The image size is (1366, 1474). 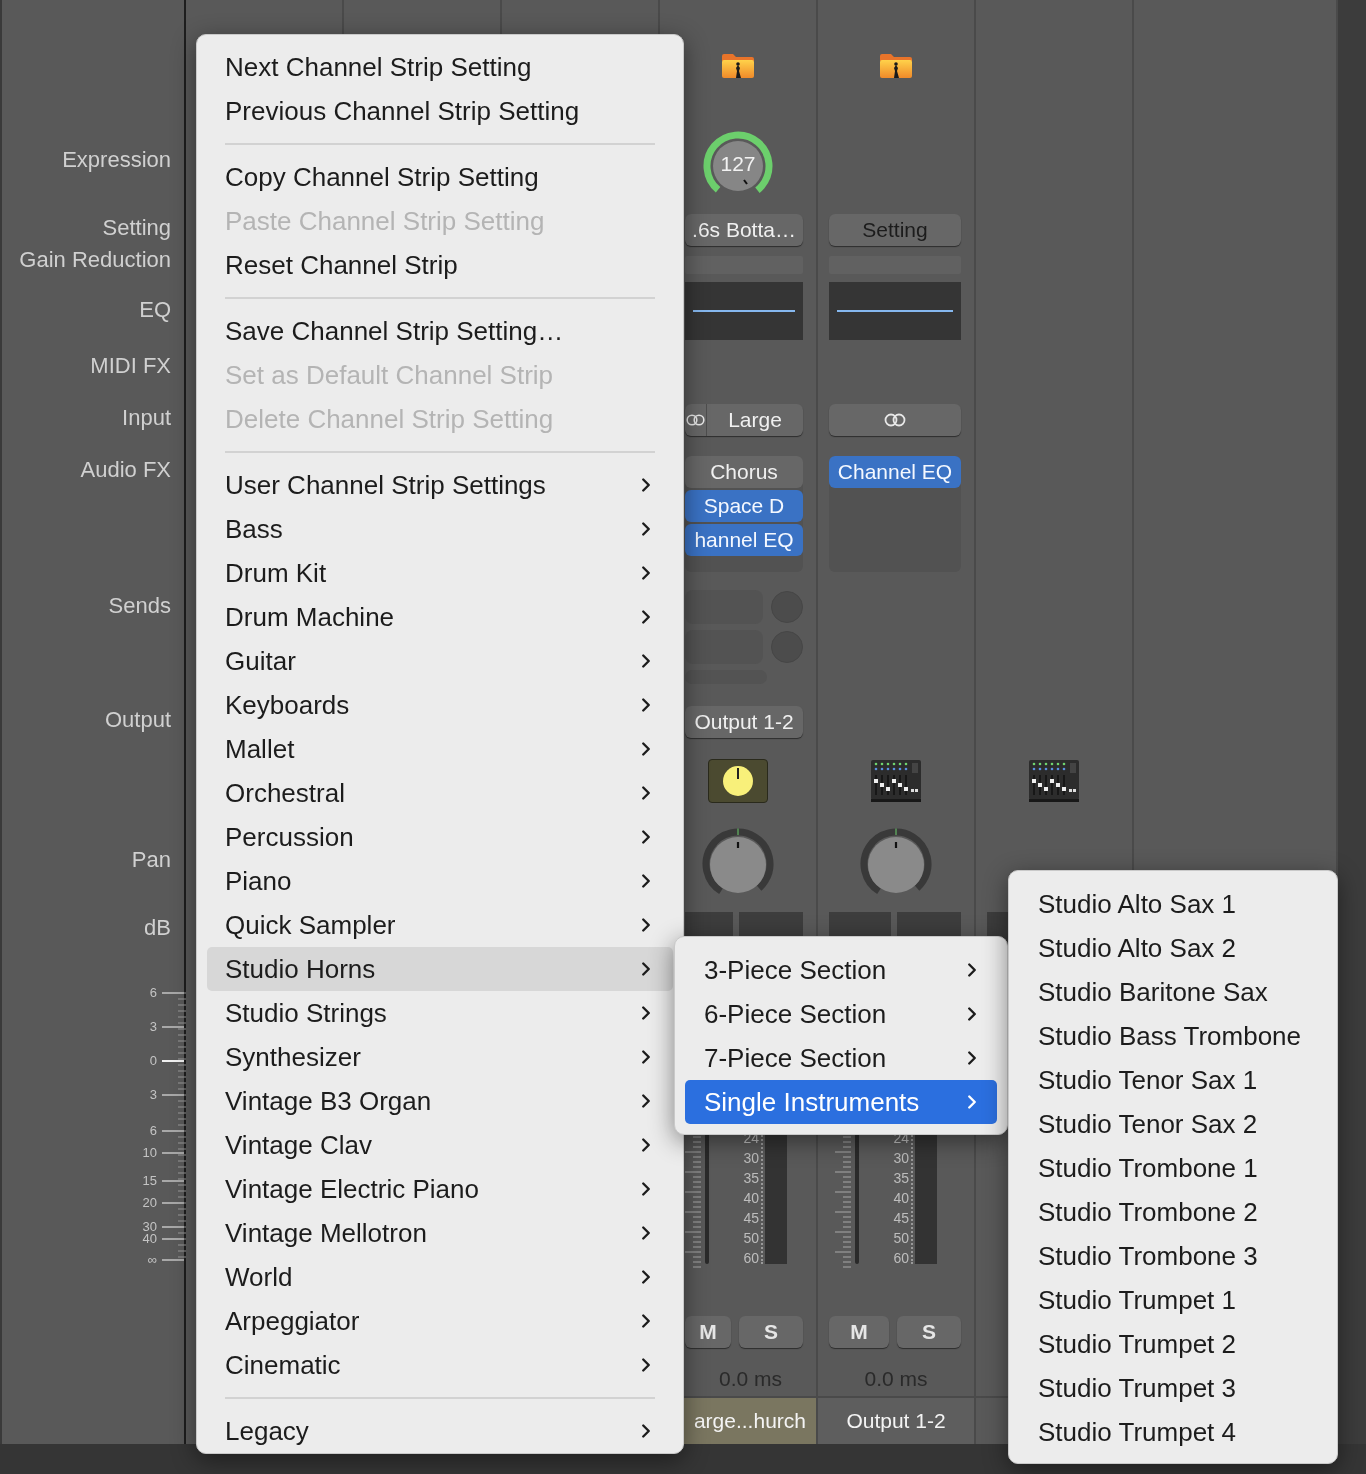 I want to click on knob-value: 127, so click(x=738, y=164).